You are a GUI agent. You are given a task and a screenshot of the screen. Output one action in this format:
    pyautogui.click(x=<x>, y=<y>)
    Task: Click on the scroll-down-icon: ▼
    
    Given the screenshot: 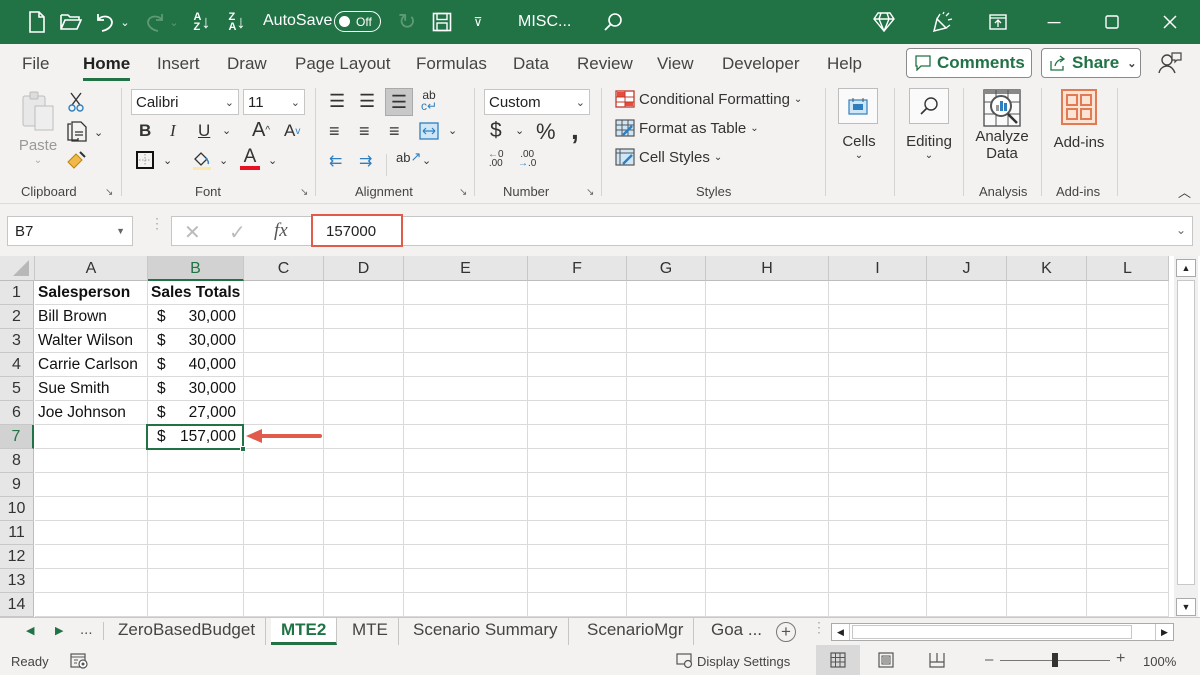 What is the action you would take?
    pyautogui.click(x=1186, y=607)
    